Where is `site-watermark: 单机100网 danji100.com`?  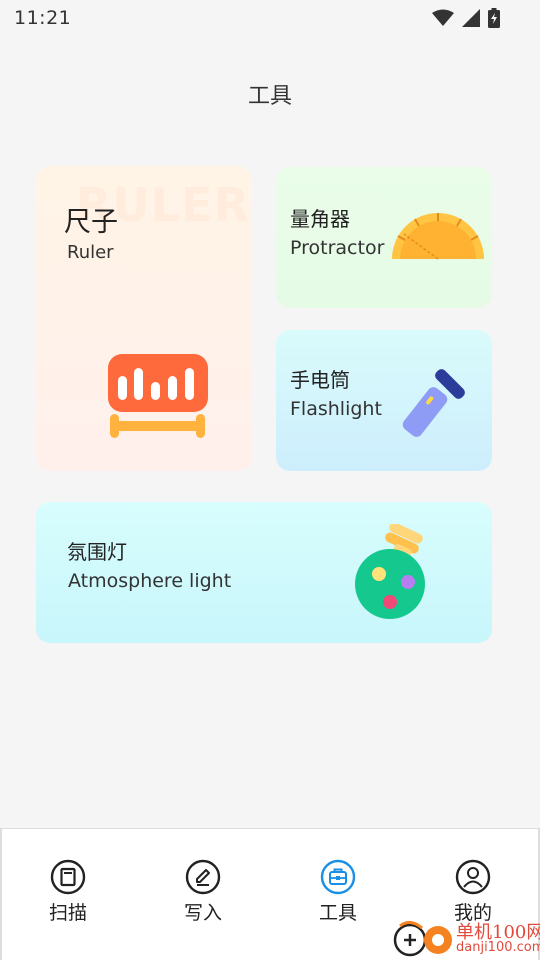
site-watermark: 单机100网 danji100.com is located at coordinates (466, 939).